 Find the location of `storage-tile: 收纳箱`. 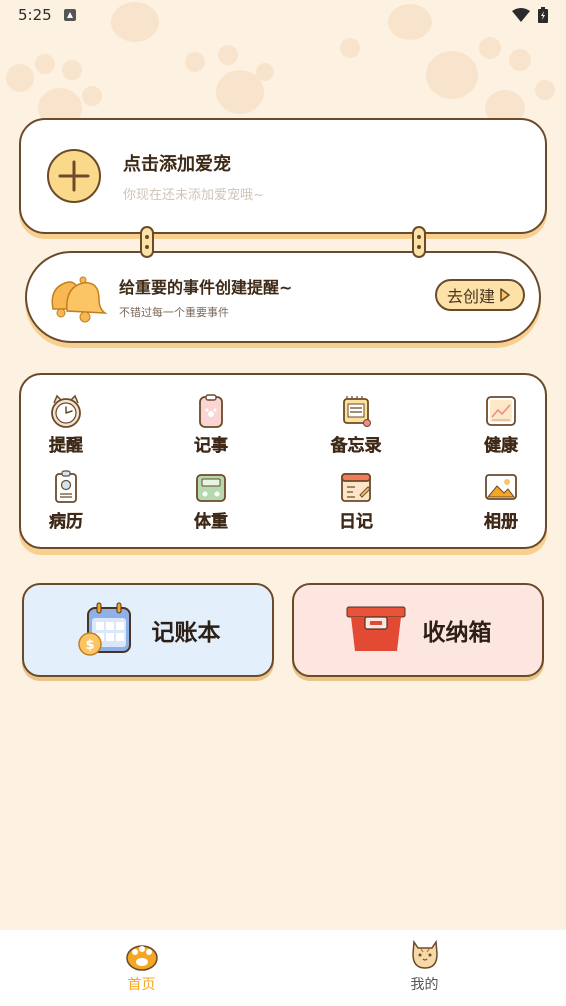

storage-tile: 收纳箱 is located at coordinates (418, 630).